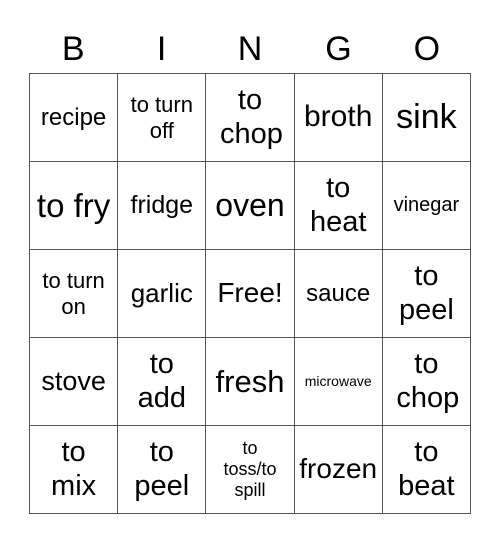 This screenshot has height=544, width=500. I want to click on bingo-cell: stove, so click(74, 382).